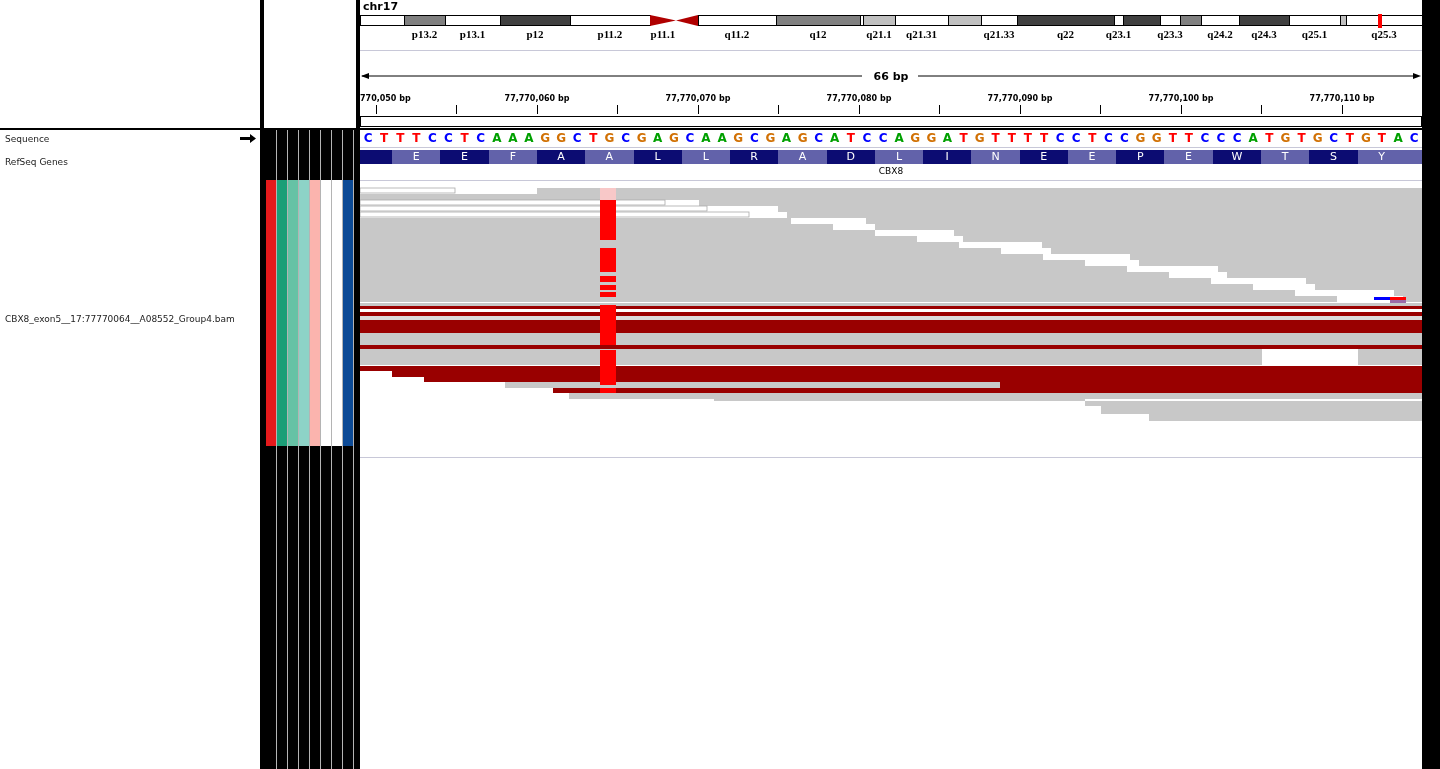 The height and width of the screenshot is (769, 1440). I want to click on band-label: q23.3, so click(1170, 34).